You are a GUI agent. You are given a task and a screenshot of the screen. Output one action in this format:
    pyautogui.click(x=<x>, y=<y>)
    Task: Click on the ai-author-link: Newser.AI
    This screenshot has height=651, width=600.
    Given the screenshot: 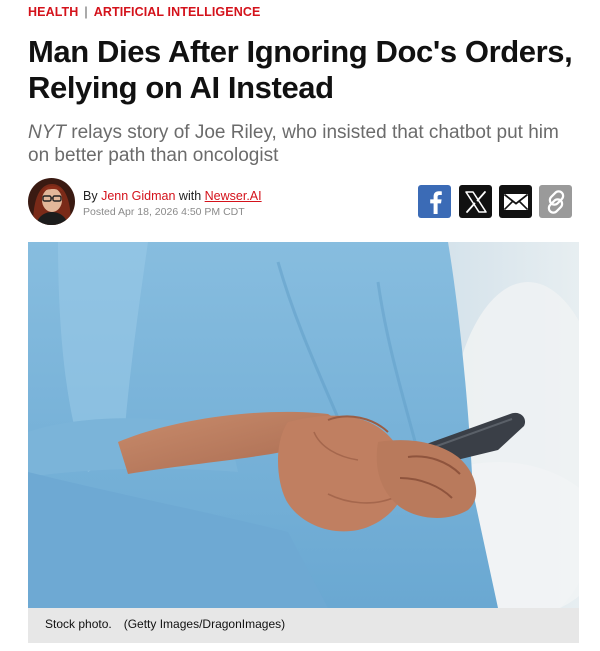 What is the action you would take?
    pyautogui.click(x=233, y=196)
    